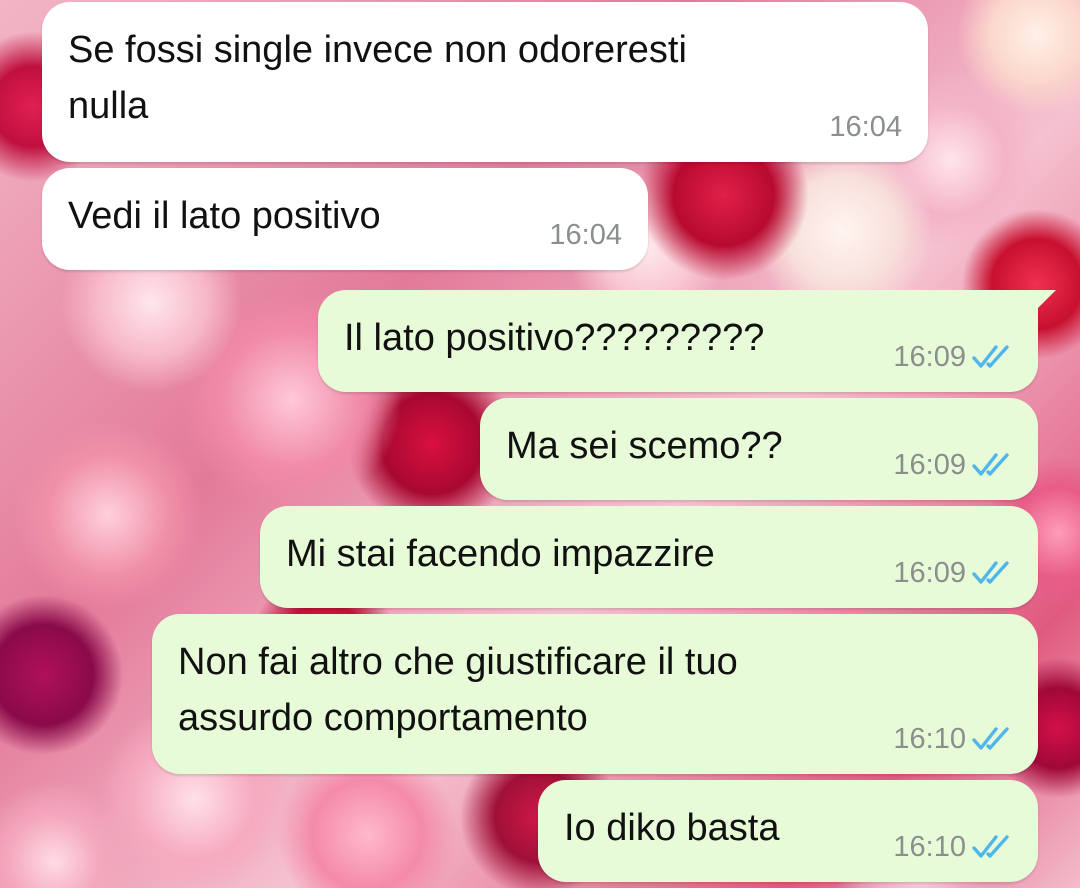 This screenshot has width=1080, height=888. I want to click on message-text: Vedi il lato positivo, so click(224, 216).